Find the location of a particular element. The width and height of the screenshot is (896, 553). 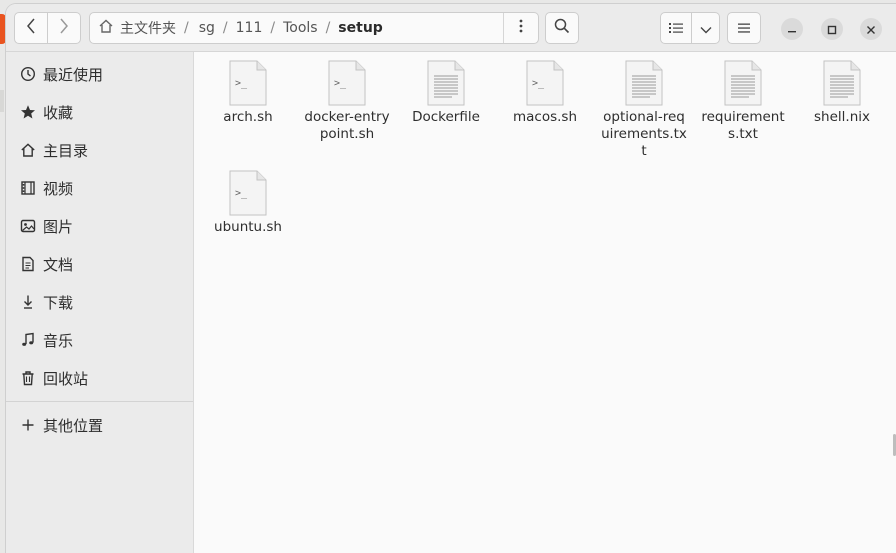

sidebar-item-label: 最近使用 is located at coordinates (73, 74).